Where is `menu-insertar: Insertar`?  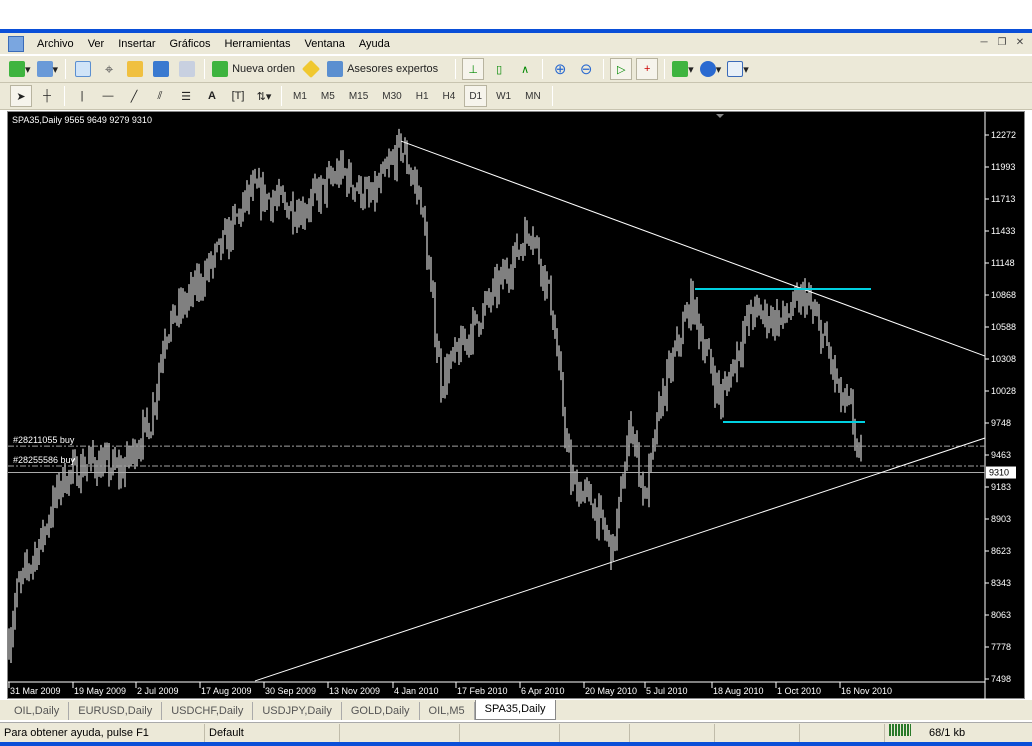
menu-insertar: Insertar is located at coordinates (136, 44).